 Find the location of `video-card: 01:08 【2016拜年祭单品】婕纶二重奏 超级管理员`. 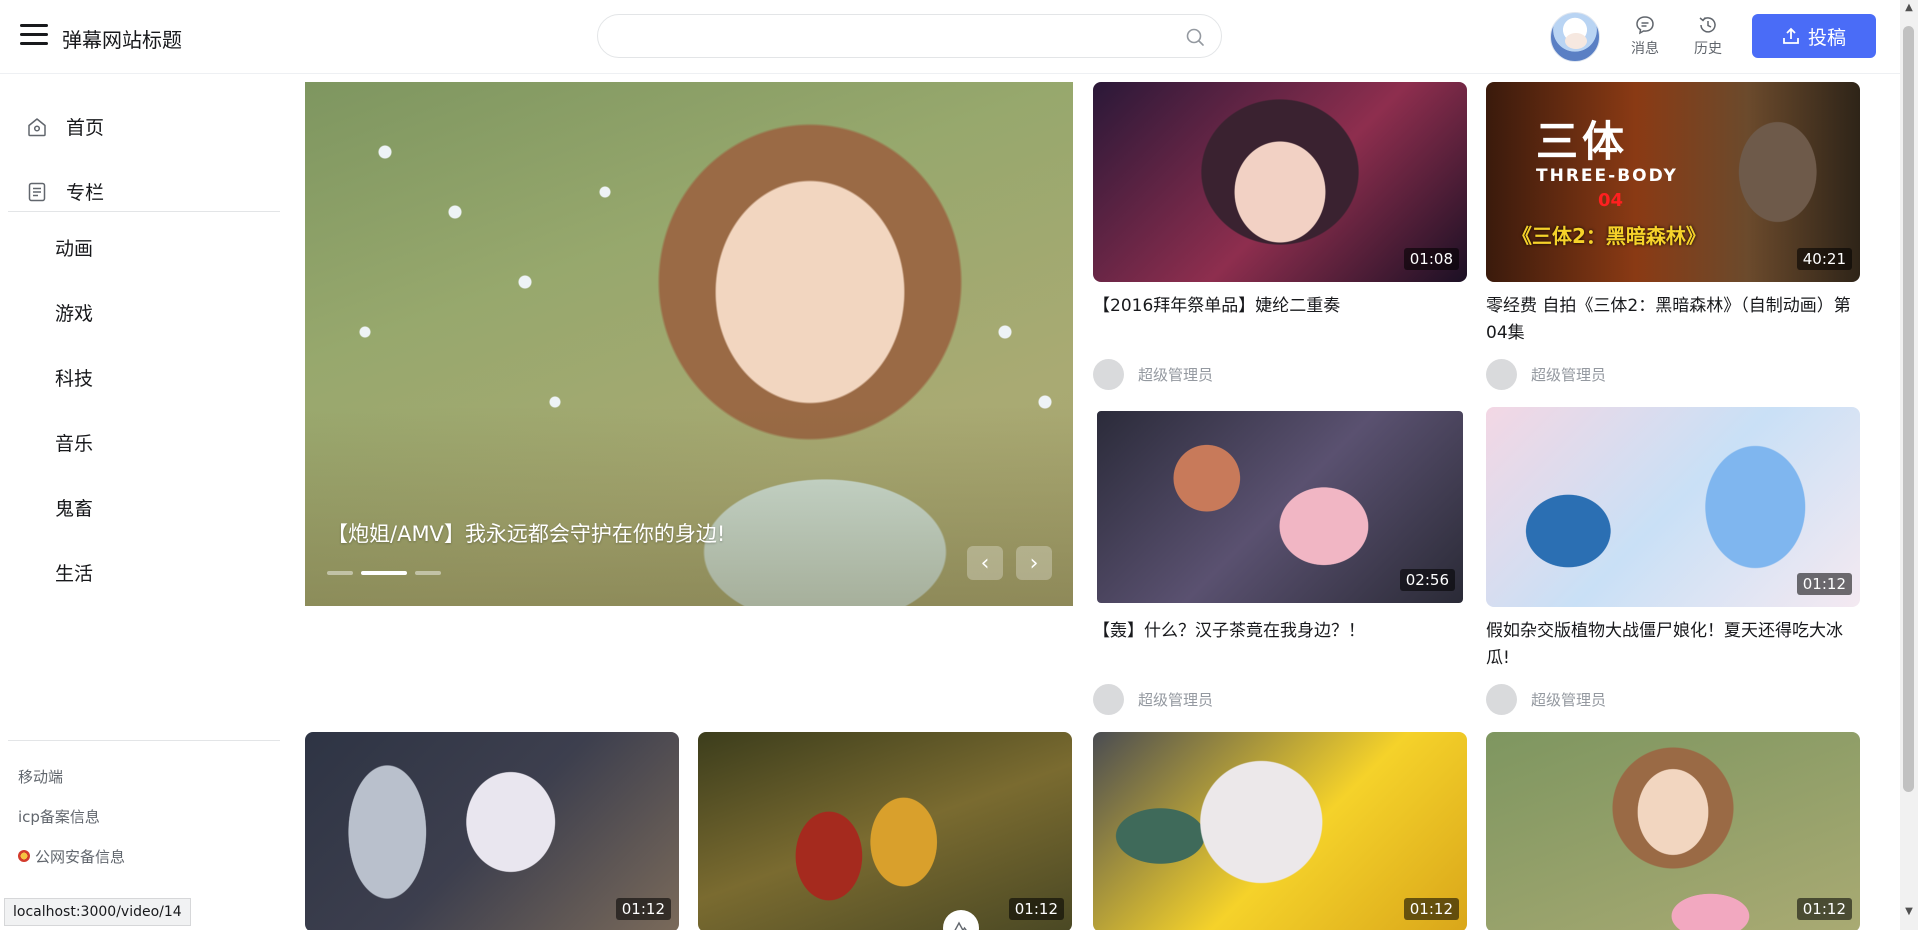

video-card: 01:08 【2016拜年祭单品】婕纶二重奏 超级管理员 is located at coordinates (1280, 236).